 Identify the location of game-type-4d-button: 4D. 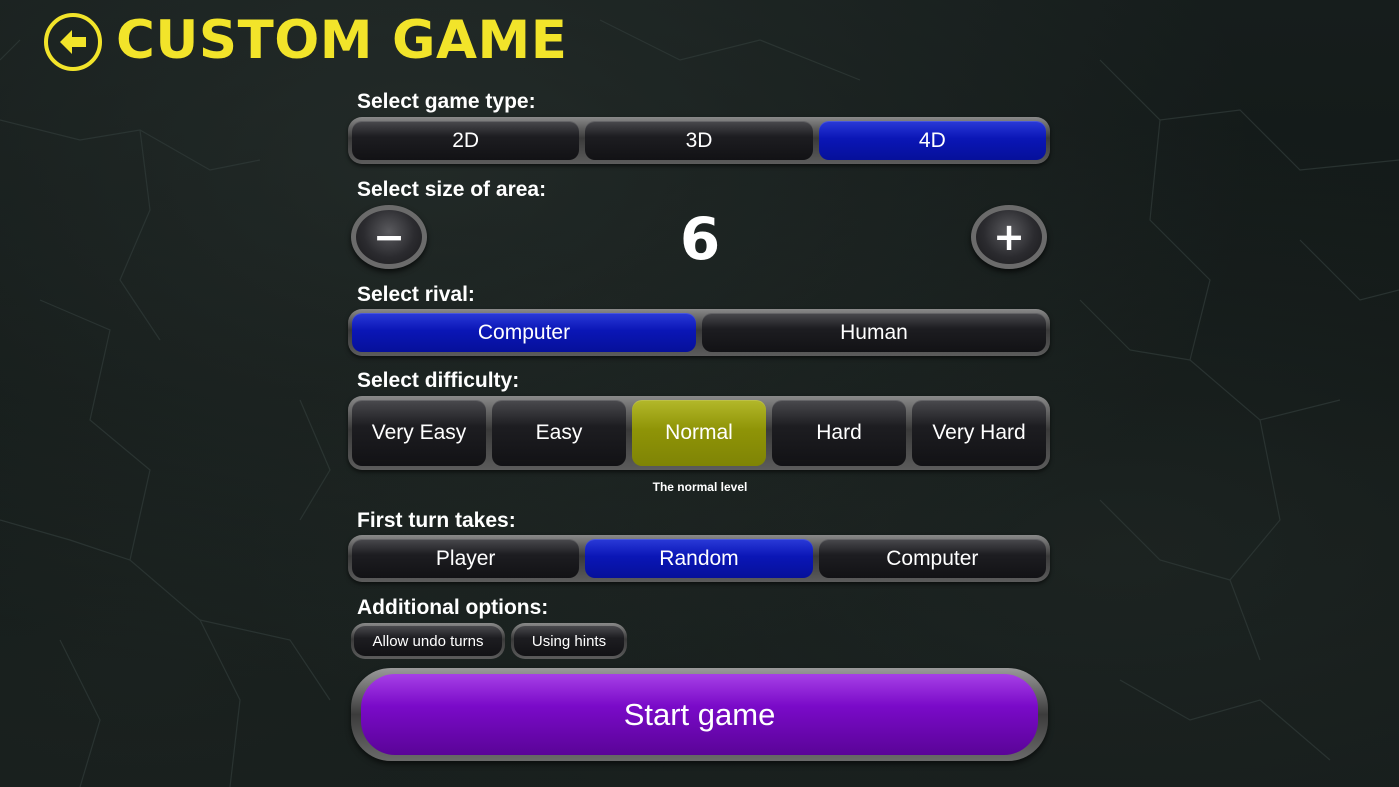
(932, 140).